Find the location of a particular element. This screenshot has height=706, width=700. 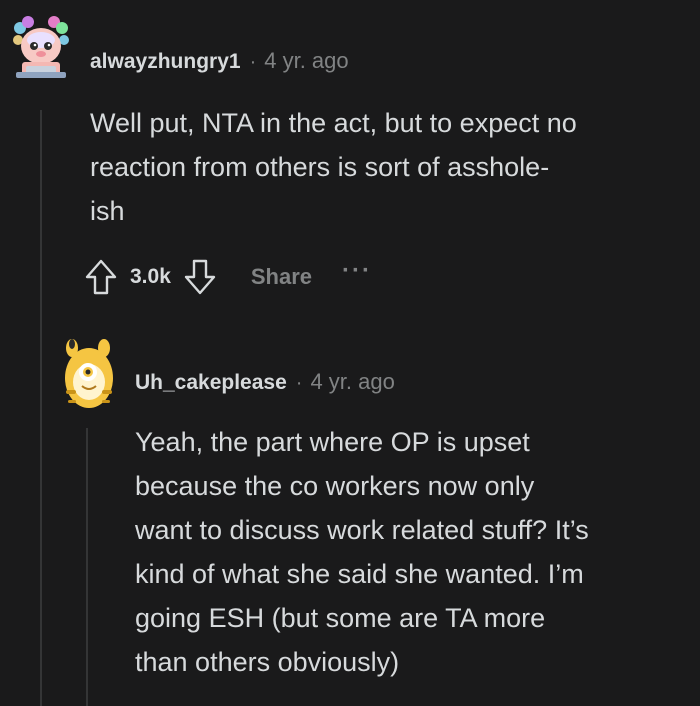

comment-line: reaction from others is sort of asshole- is located at coordinates (320, 167).